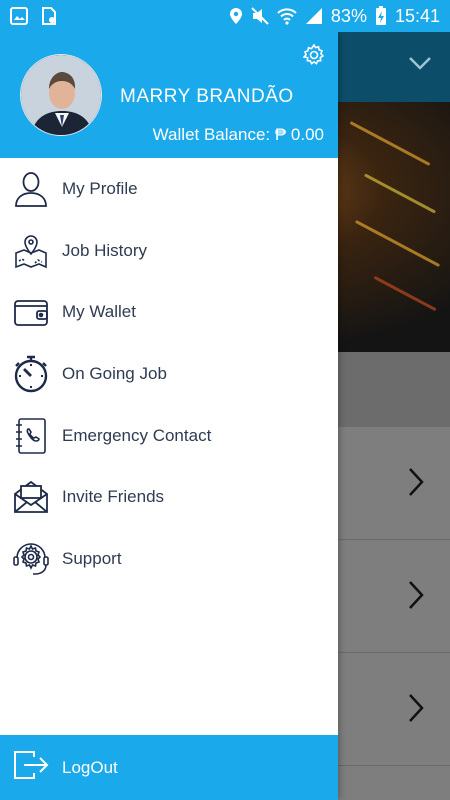  Describe the element at coordinates (169, 189) in the screenshot. I see `menu-item-my-profile: My Profile` at that location.